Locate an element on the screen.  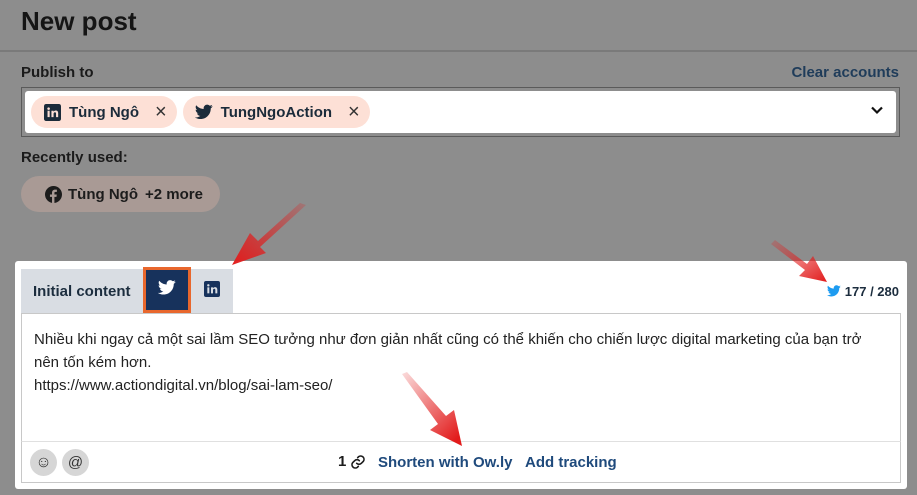
recent-accounts-chip: Tùng Ngô +2 more is located at coordinates (120, 194).